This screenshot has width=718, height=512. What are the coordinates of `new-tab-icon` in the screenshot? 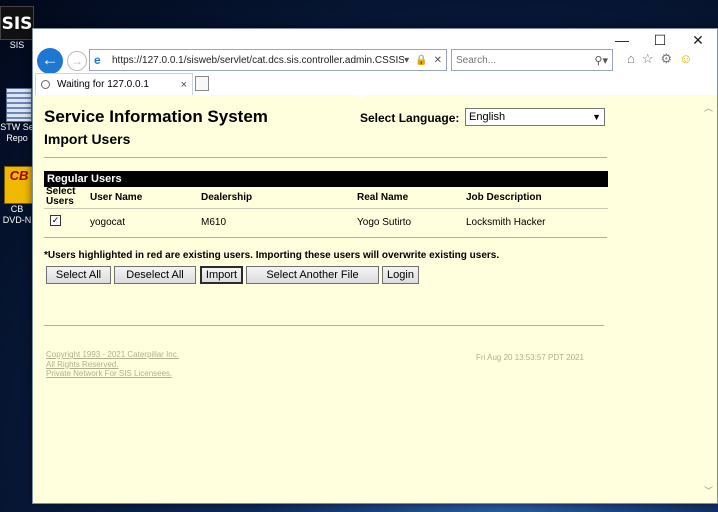 It's located at (202, 83).